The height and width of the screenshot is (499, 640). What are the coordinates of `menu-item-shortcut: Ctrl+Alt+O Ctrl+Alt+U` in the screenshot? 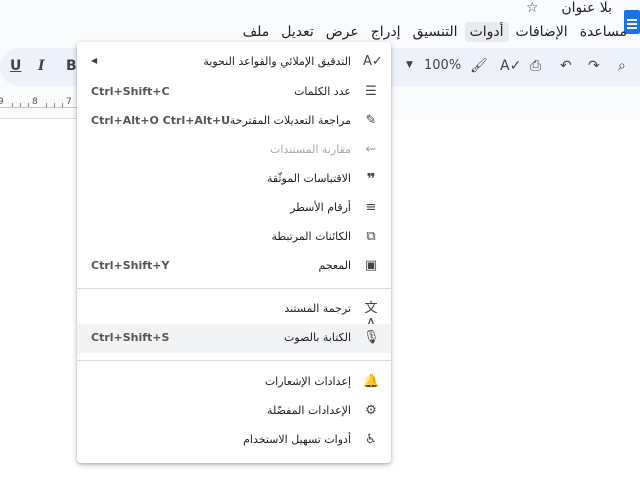 It's located at (161, 120).